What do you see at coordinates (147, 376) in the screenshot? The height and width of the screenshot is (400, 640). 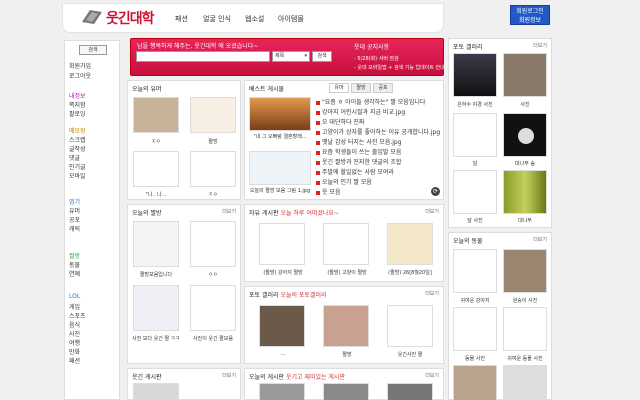 I see `funny-board-title: 웃긴 게시판` at bounding box center [147, 376].